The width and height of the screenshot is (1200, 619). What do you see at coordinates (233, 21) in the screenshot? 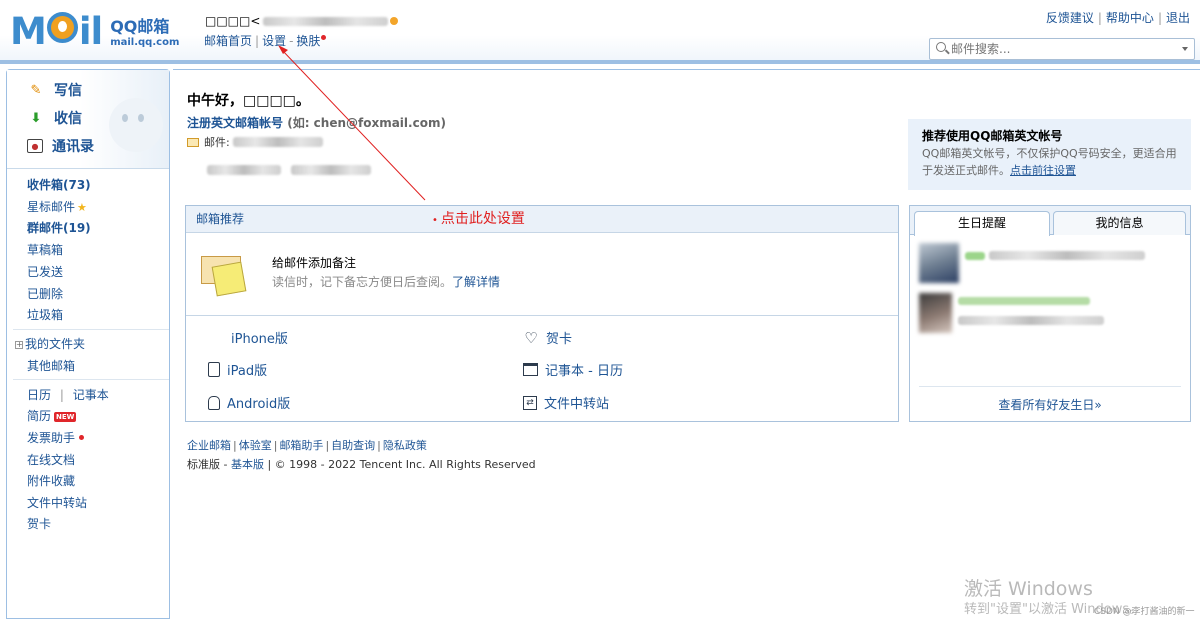
I see `user-name: □□□□<` at bounding box center [233, 21].